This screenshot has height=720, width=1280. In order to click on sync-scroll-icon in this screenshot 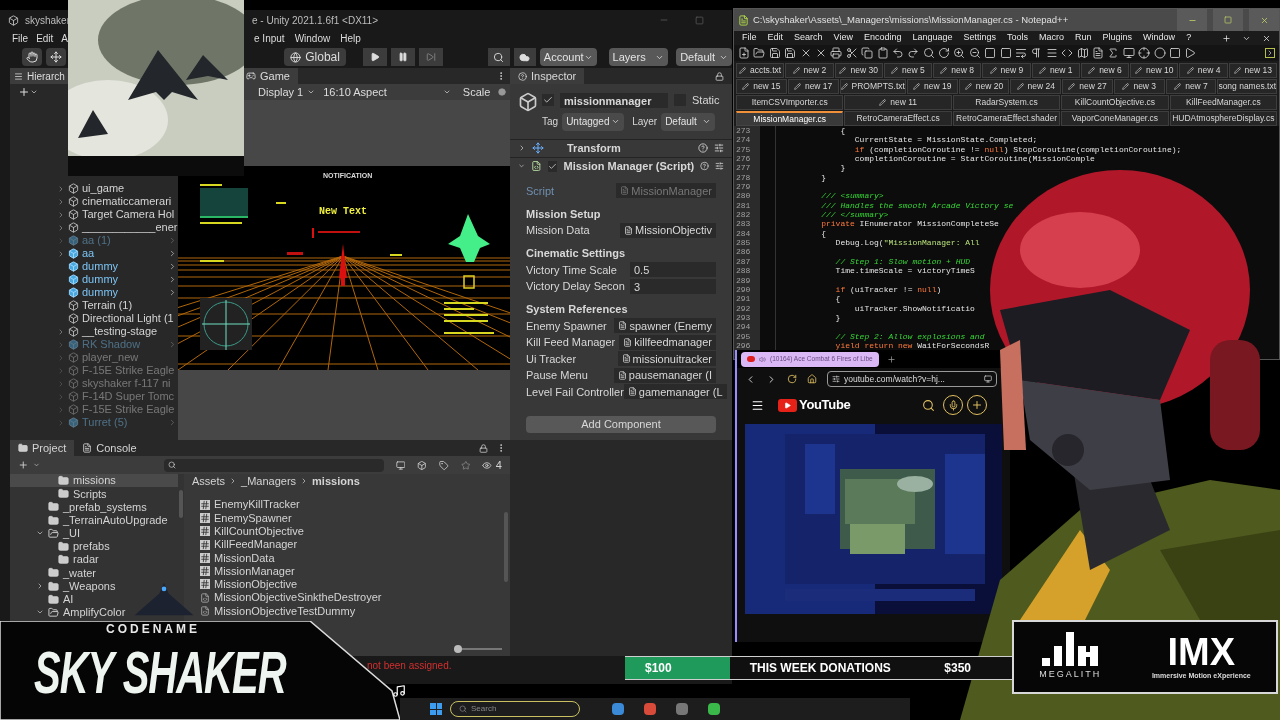, I will do `click(990, 53)`.